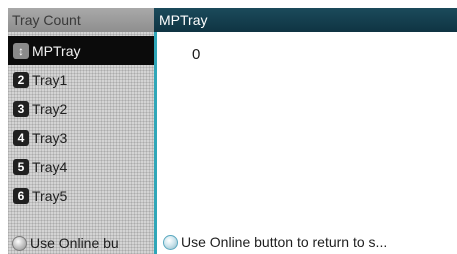 Image resolution: width=457 pixels, height=254 pixels. I want to click on sidebar-status-message: Use Online bu, so click(81, 243).